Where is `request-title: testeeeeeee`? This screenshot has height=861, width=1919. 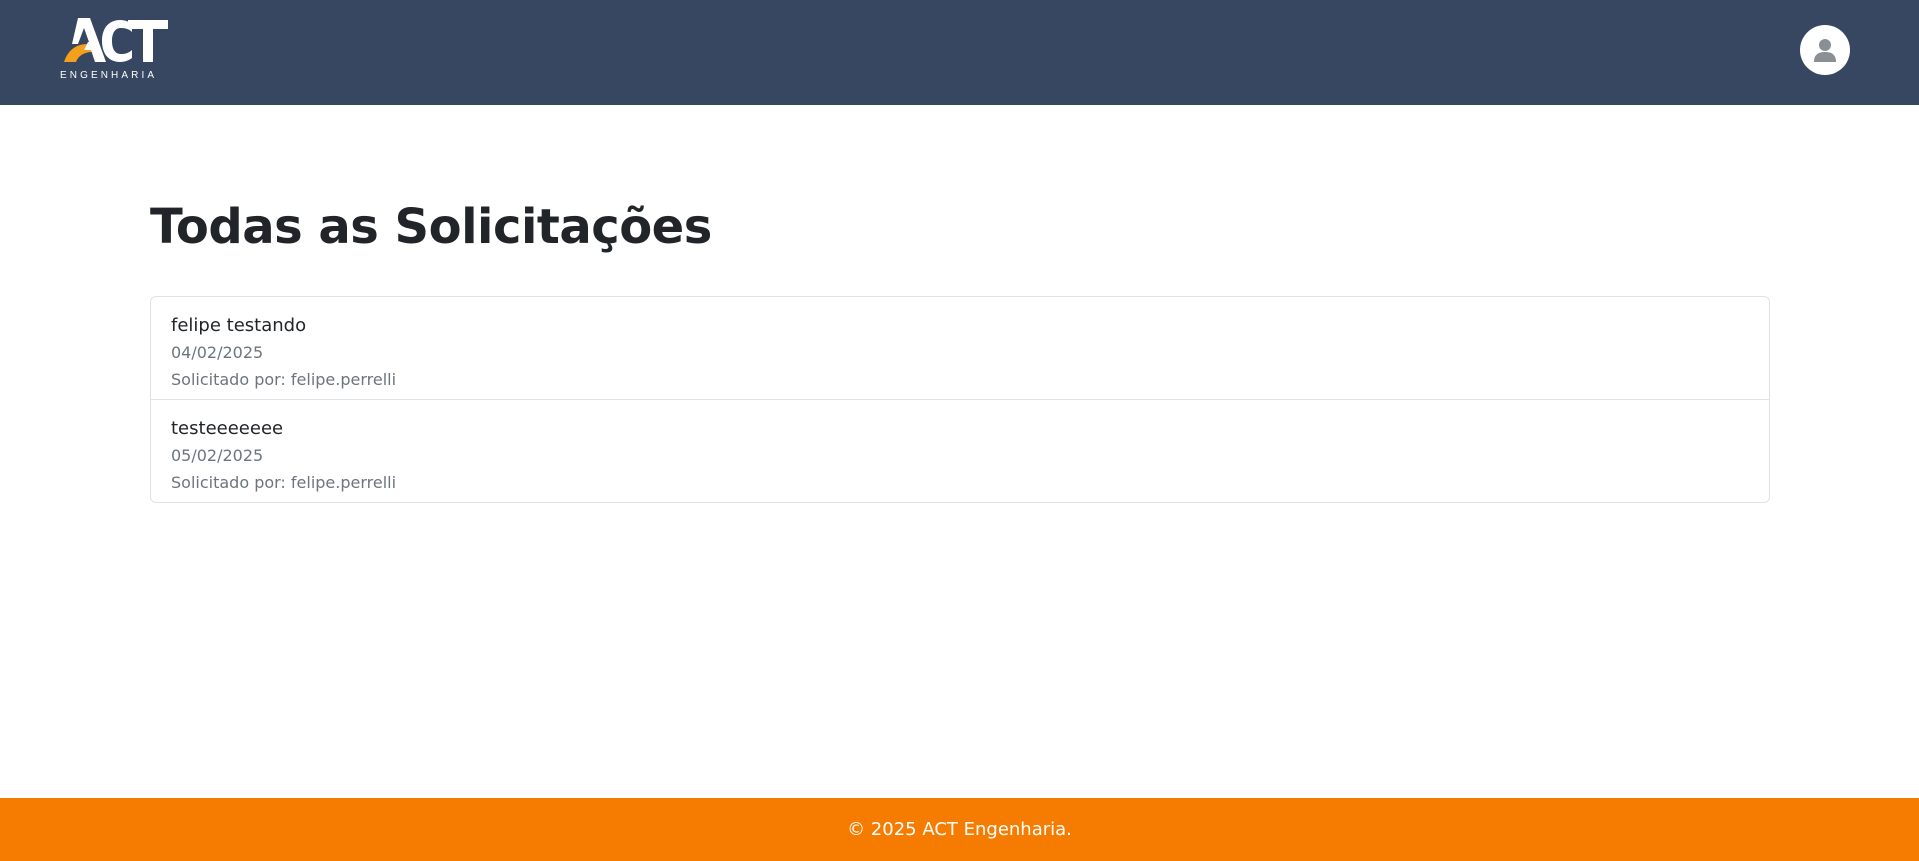 request-title: testeeeeeee is located at coordinates (227, 428).